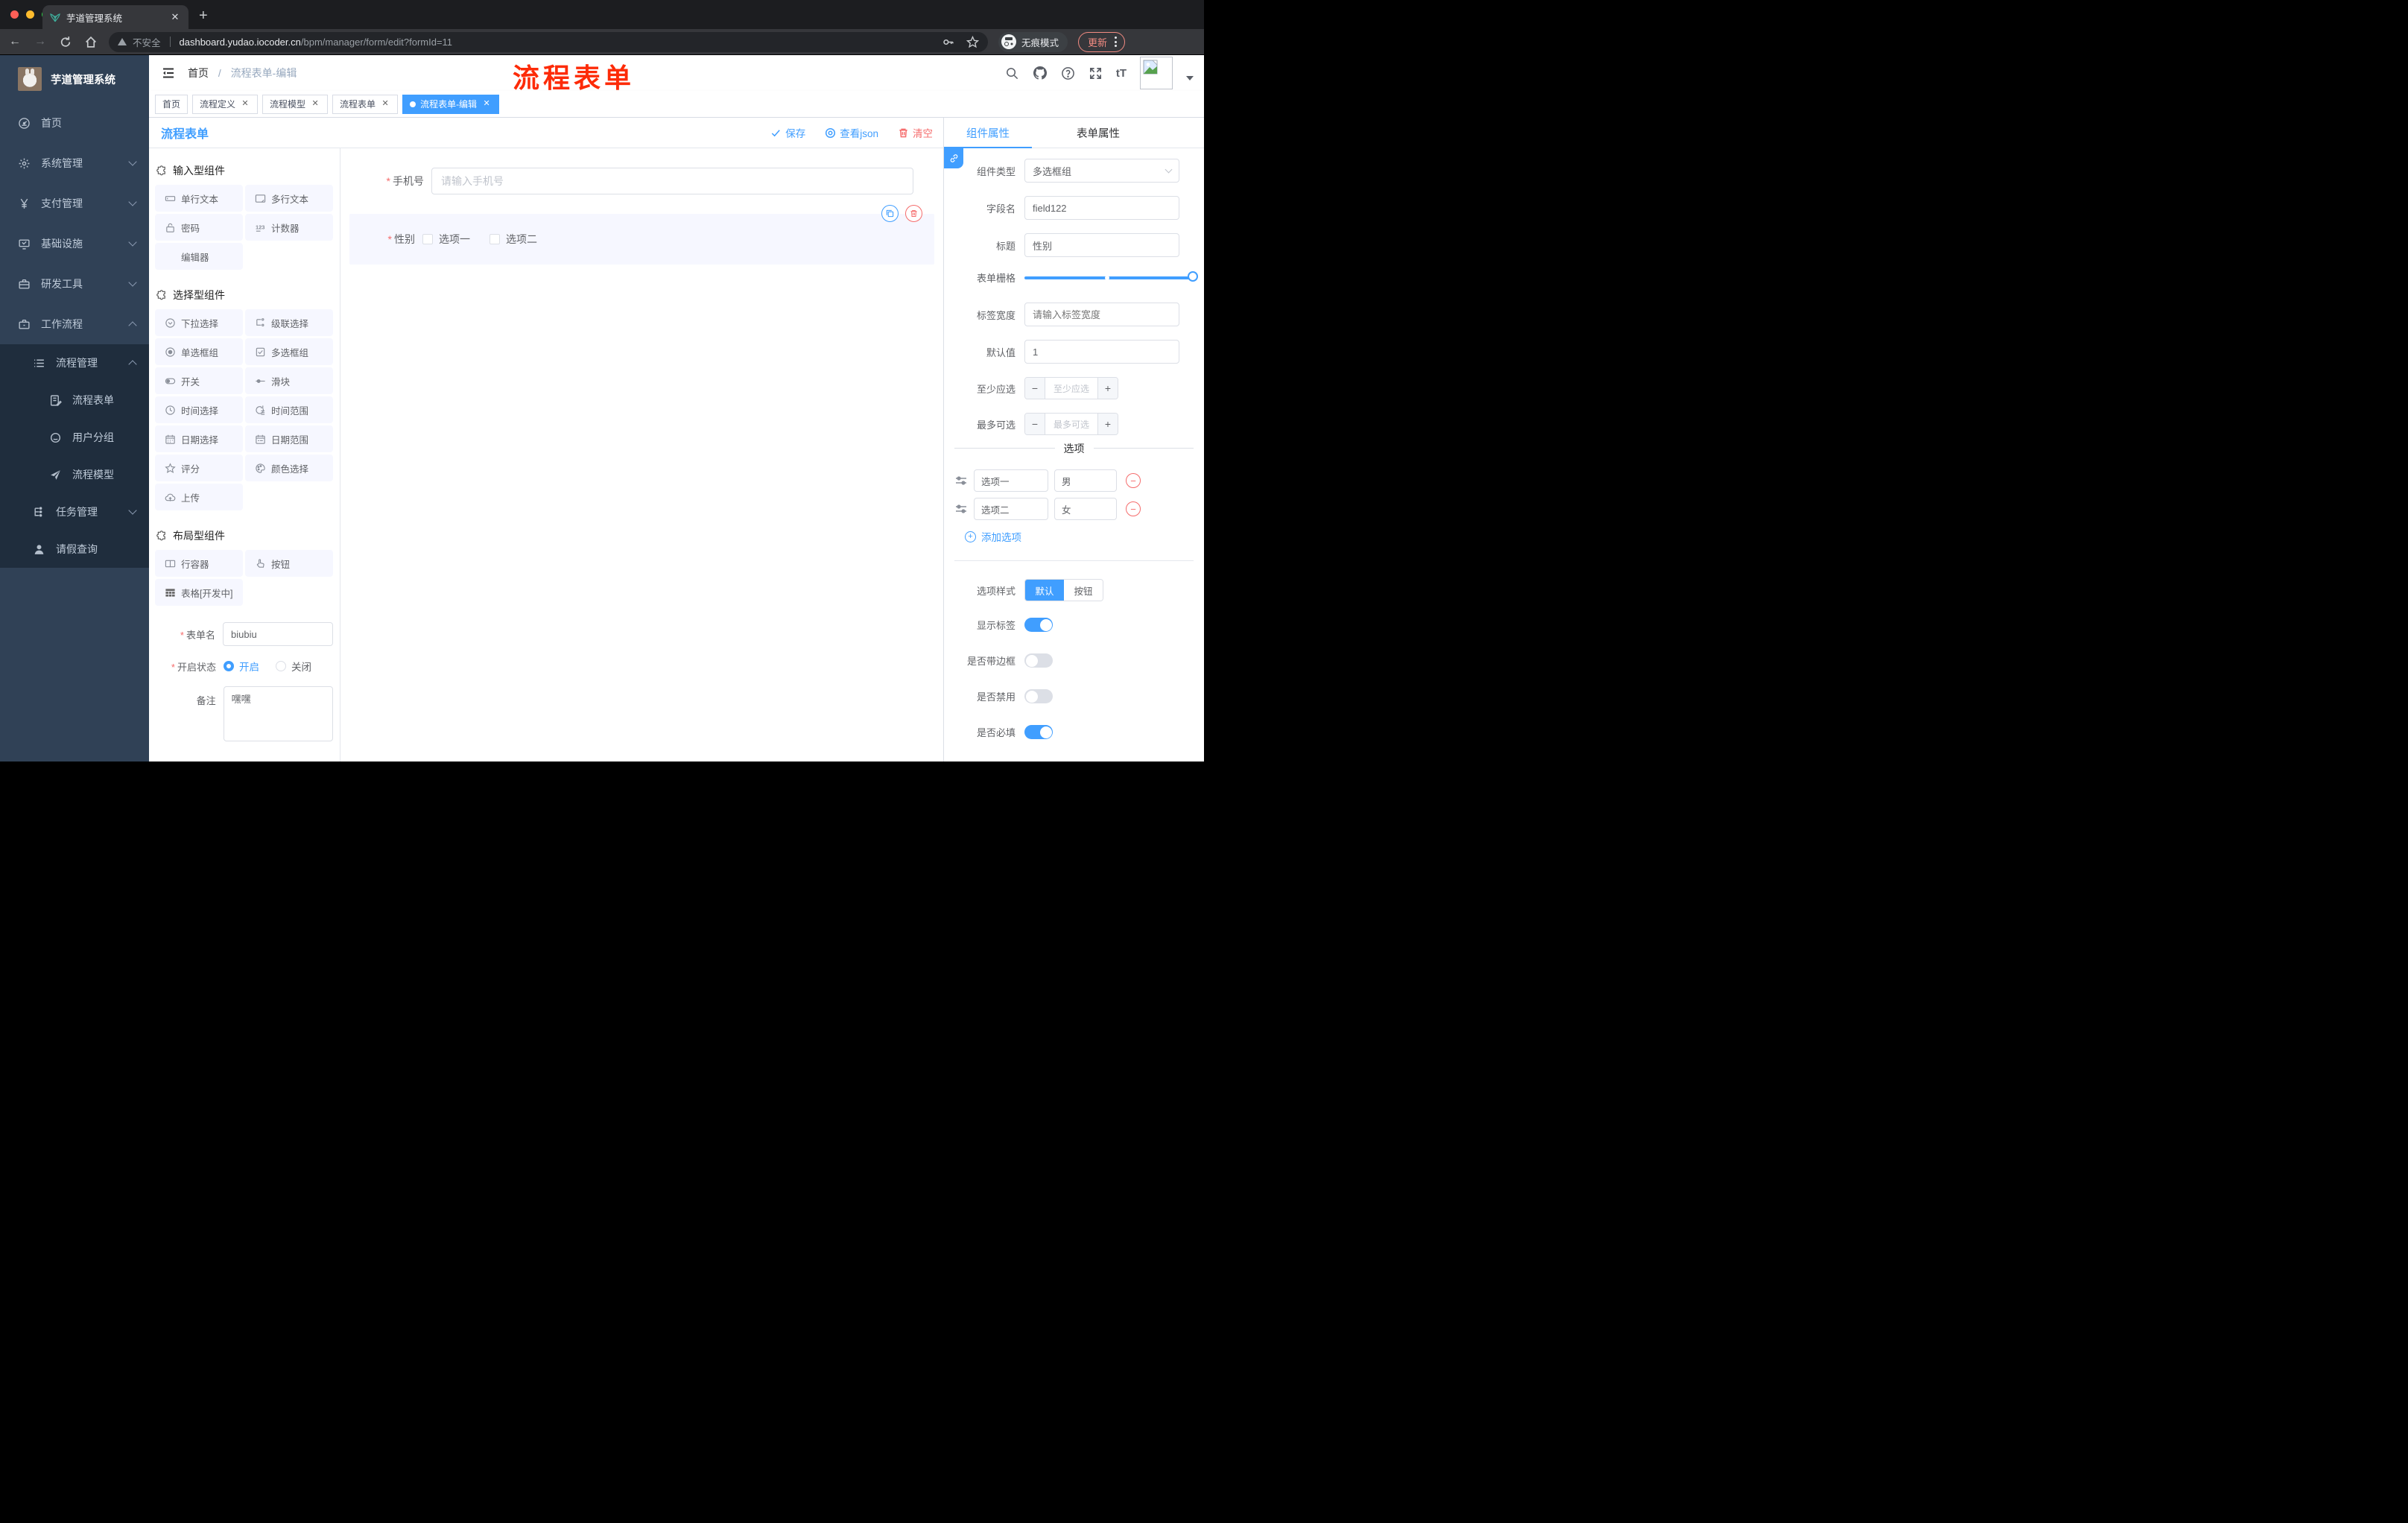 The height and width of the screenshot is (1523, 2408). Describe the element at coordinates (115, 17) in the screenshot. I see `browser-tab: 芋道管理系统 ✕` at that location.